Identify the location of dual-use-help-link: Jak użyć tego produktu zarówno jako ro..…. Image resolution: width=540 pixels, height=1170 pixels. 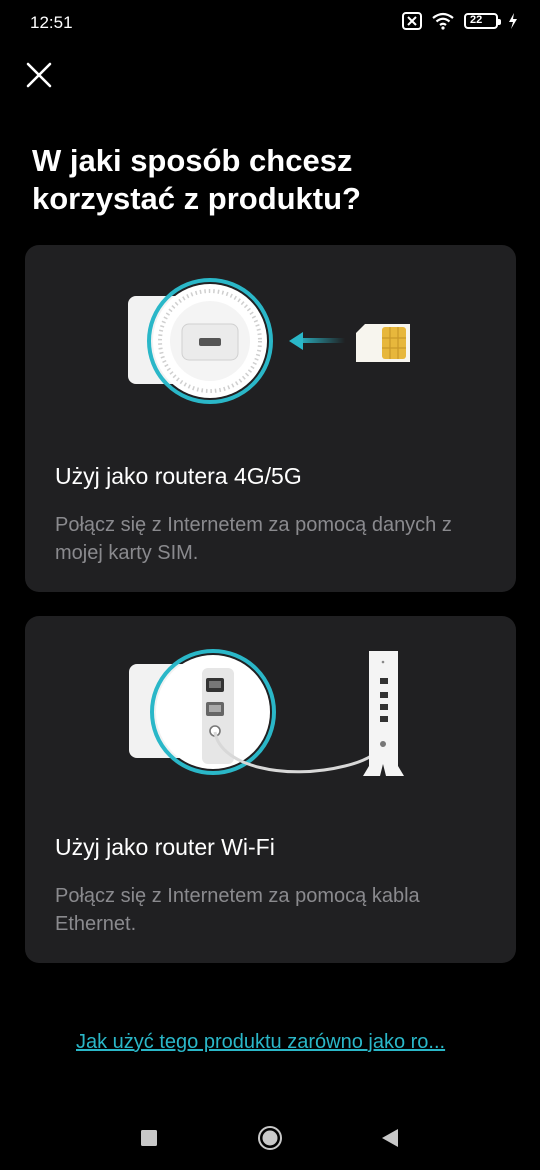
(260, 1042).